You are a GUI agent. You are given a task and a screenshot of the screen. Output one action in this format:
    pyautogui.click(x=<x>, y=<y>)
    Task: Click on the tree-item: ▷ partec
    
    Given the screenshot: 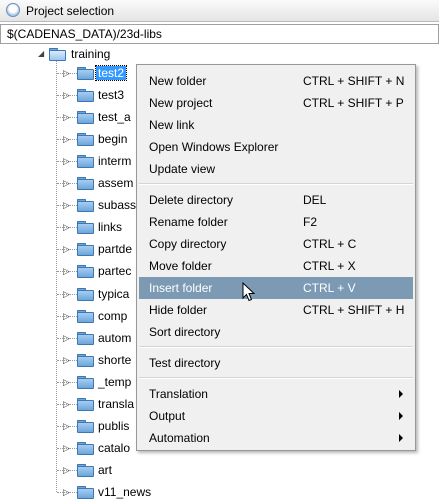 What is the action you would take?
    pyautogui.click(x=70, y=271)
    